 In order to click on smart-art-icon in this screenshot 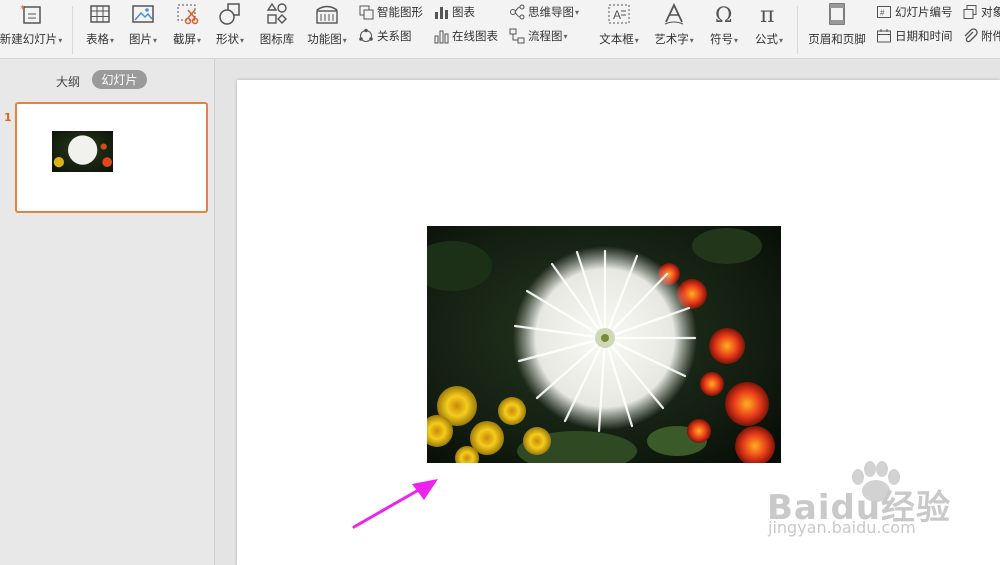, I will do `click(366, 12)`.